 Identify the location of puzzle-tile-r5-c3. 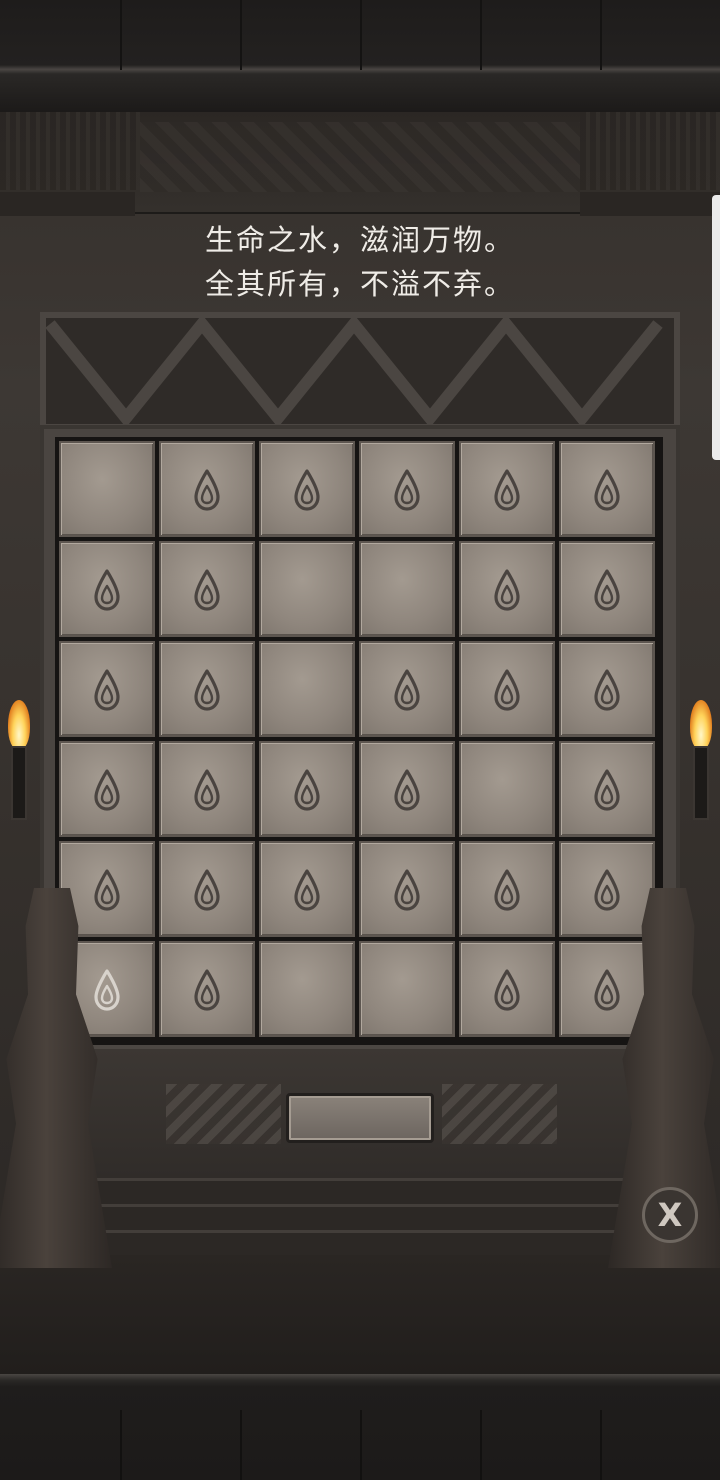
(307, 889).